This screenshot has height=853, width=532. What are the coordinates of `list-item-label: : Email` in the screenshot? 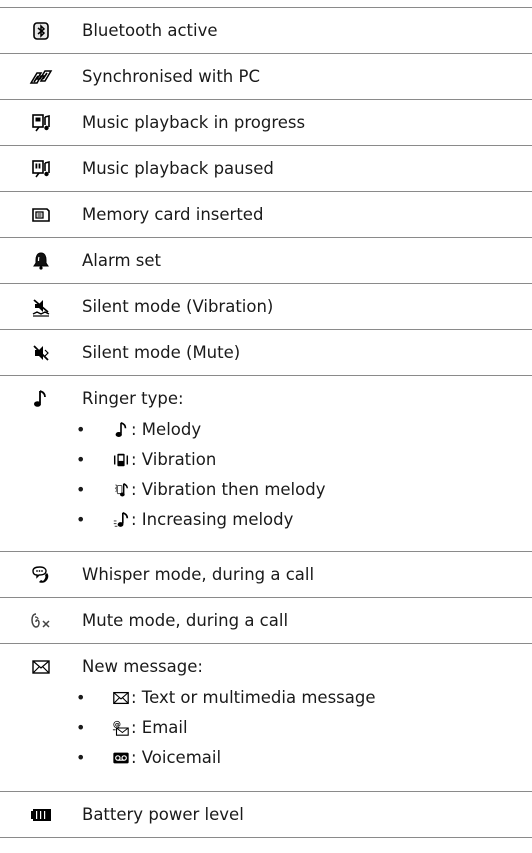 It's located at (159, 727).